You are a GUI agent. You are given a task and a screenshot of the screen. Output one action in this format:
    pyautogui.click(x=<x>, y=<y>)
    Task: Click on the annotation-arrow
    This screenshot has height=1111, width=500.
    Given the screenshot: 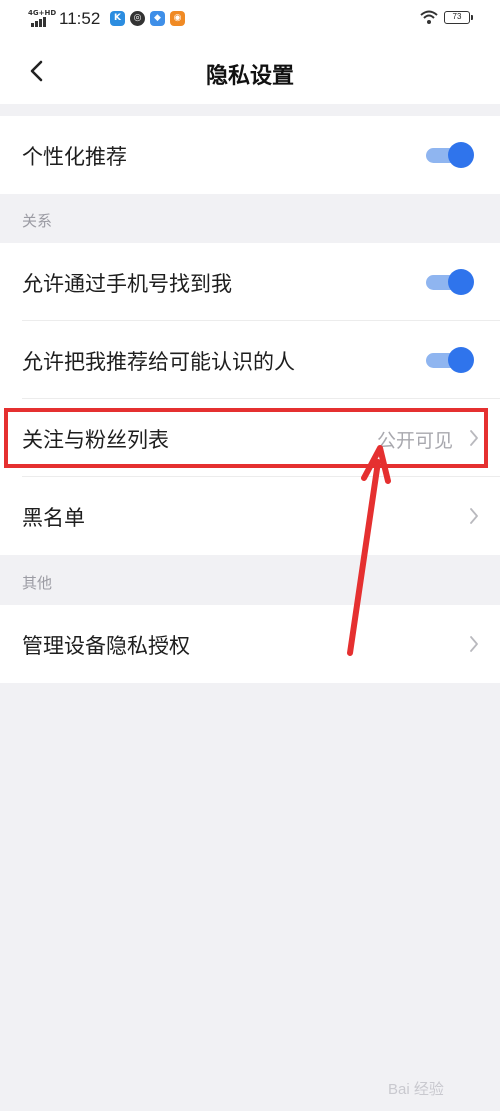 What is the action you would take?
    pyautogui.click(x=369, y=550)
    